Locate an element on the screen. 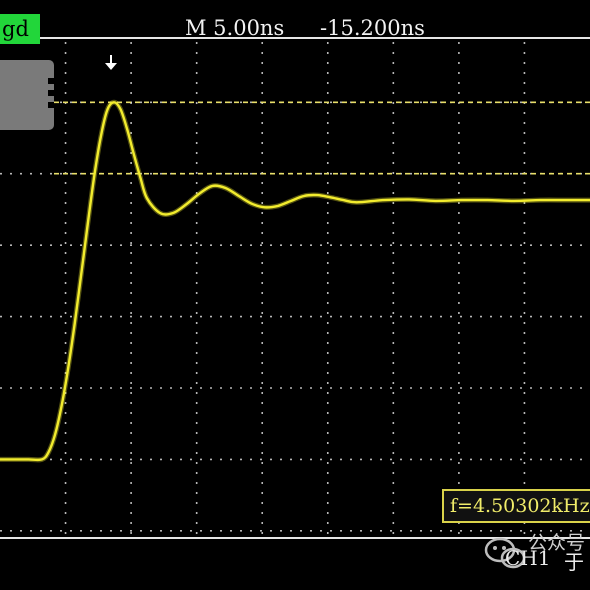 The height and width of the screenshot is (590, 590). channel-panel is located at coordinates (27, 95).